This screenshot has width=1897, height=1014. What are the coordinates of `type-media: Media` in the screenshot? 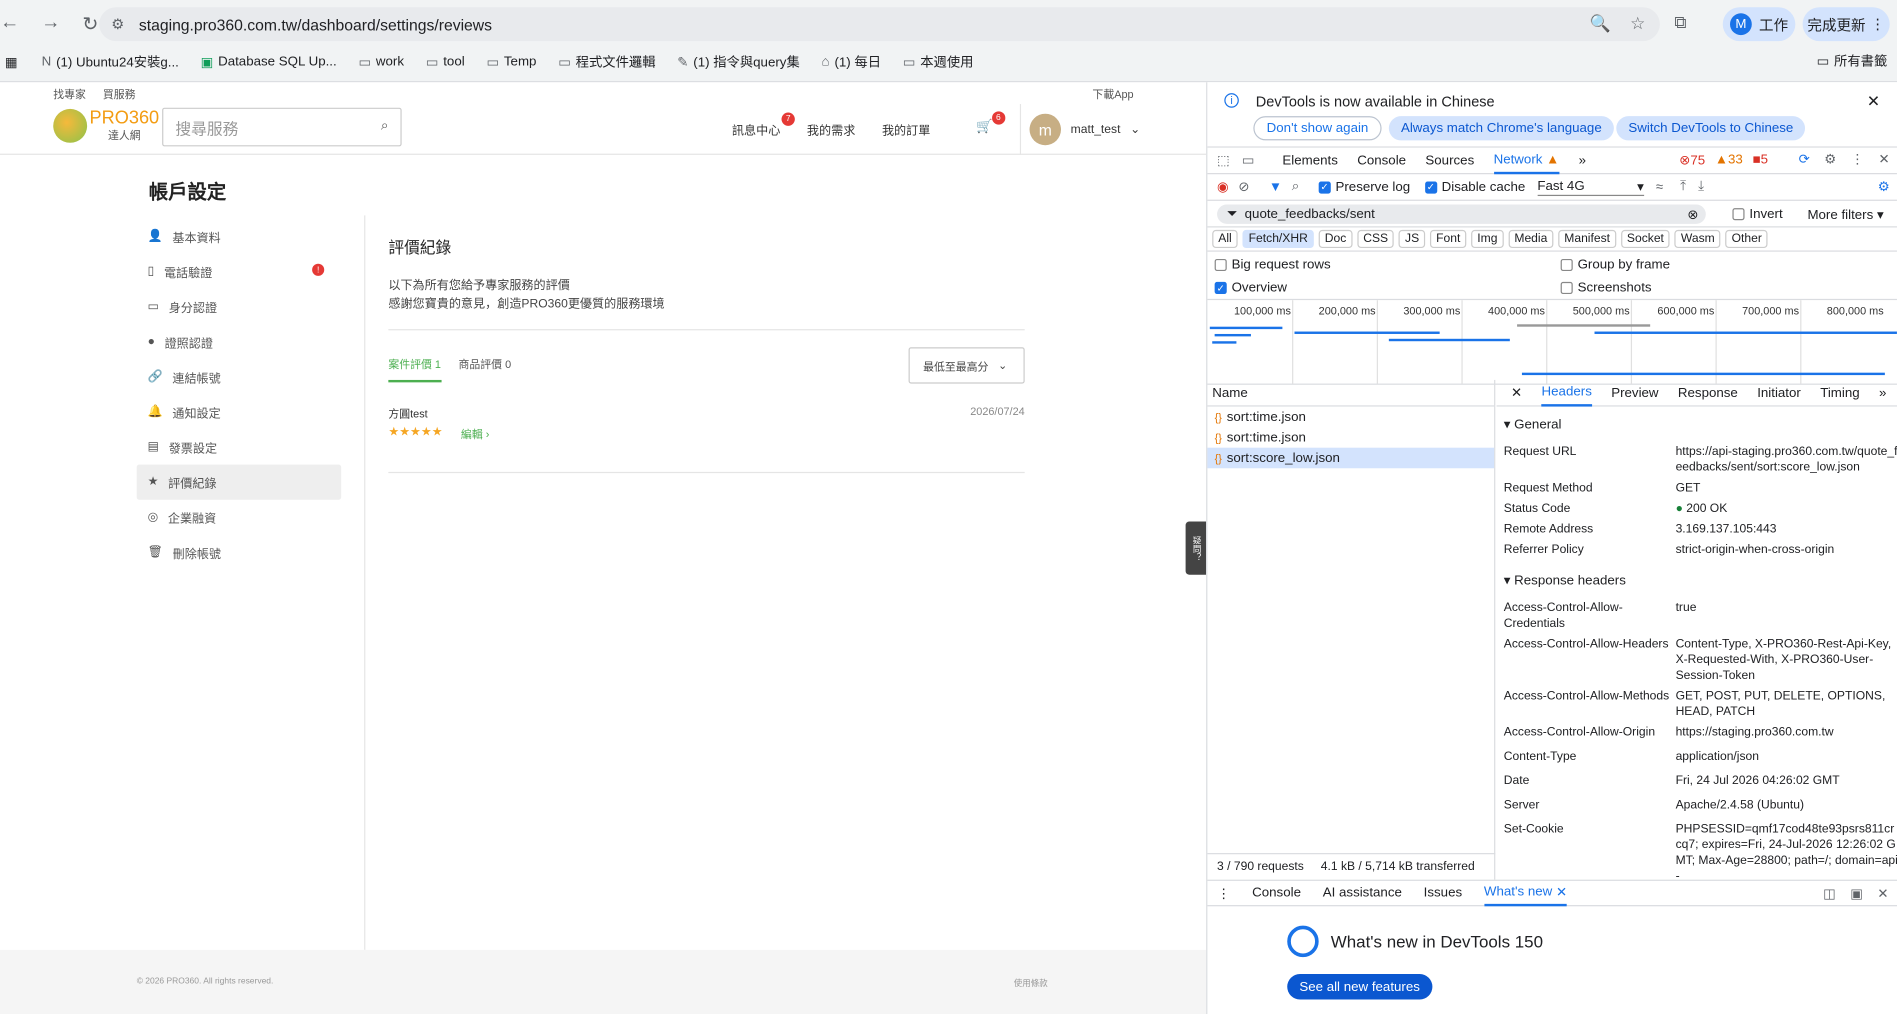 It's located at (1531, 239).